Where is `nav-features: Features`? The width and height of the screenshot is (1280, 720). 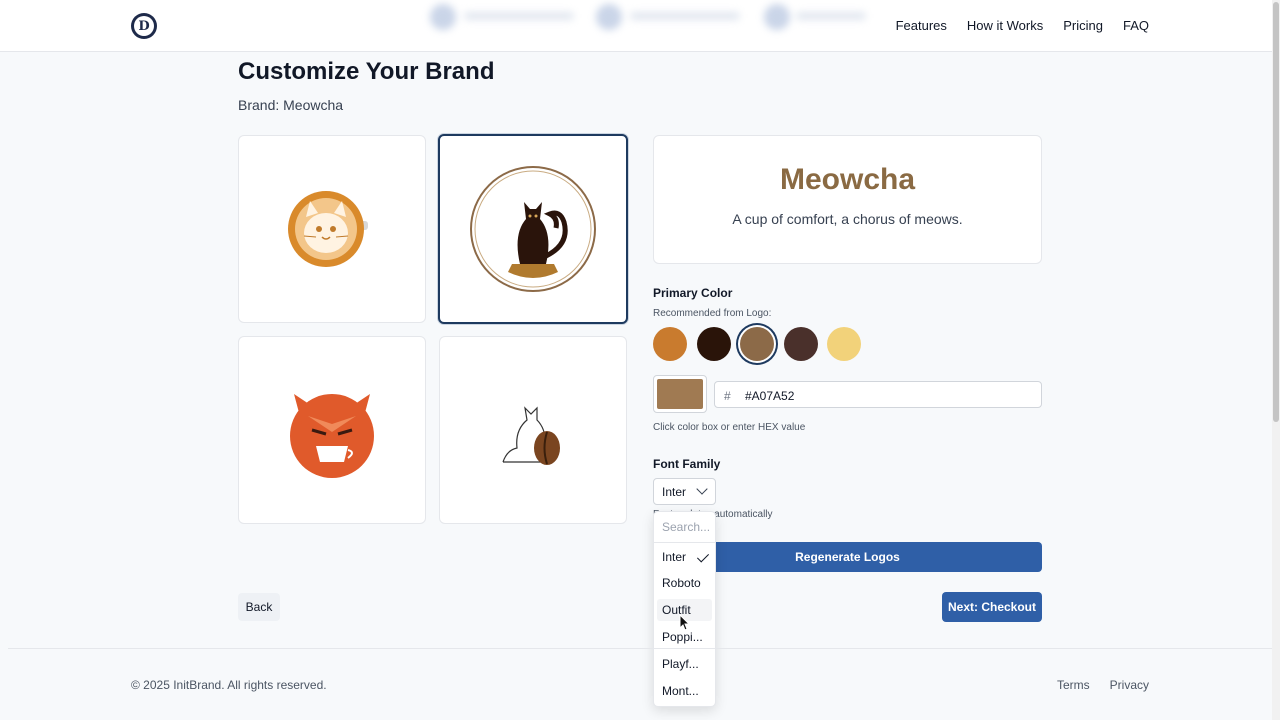
nav-features: Features is located at coordinates (921, 25).